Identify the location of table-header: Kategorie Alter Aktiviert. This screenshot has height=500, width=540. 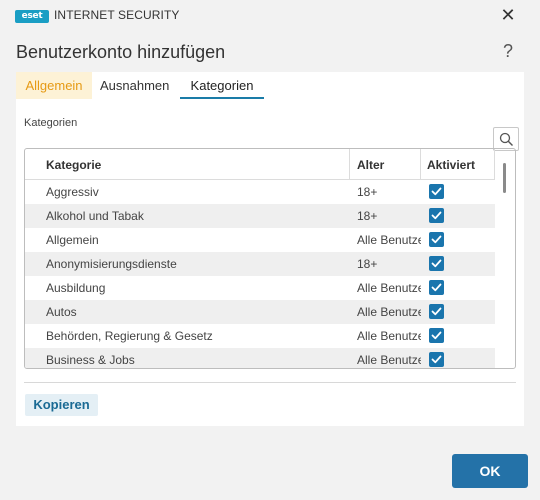
(260, 164).